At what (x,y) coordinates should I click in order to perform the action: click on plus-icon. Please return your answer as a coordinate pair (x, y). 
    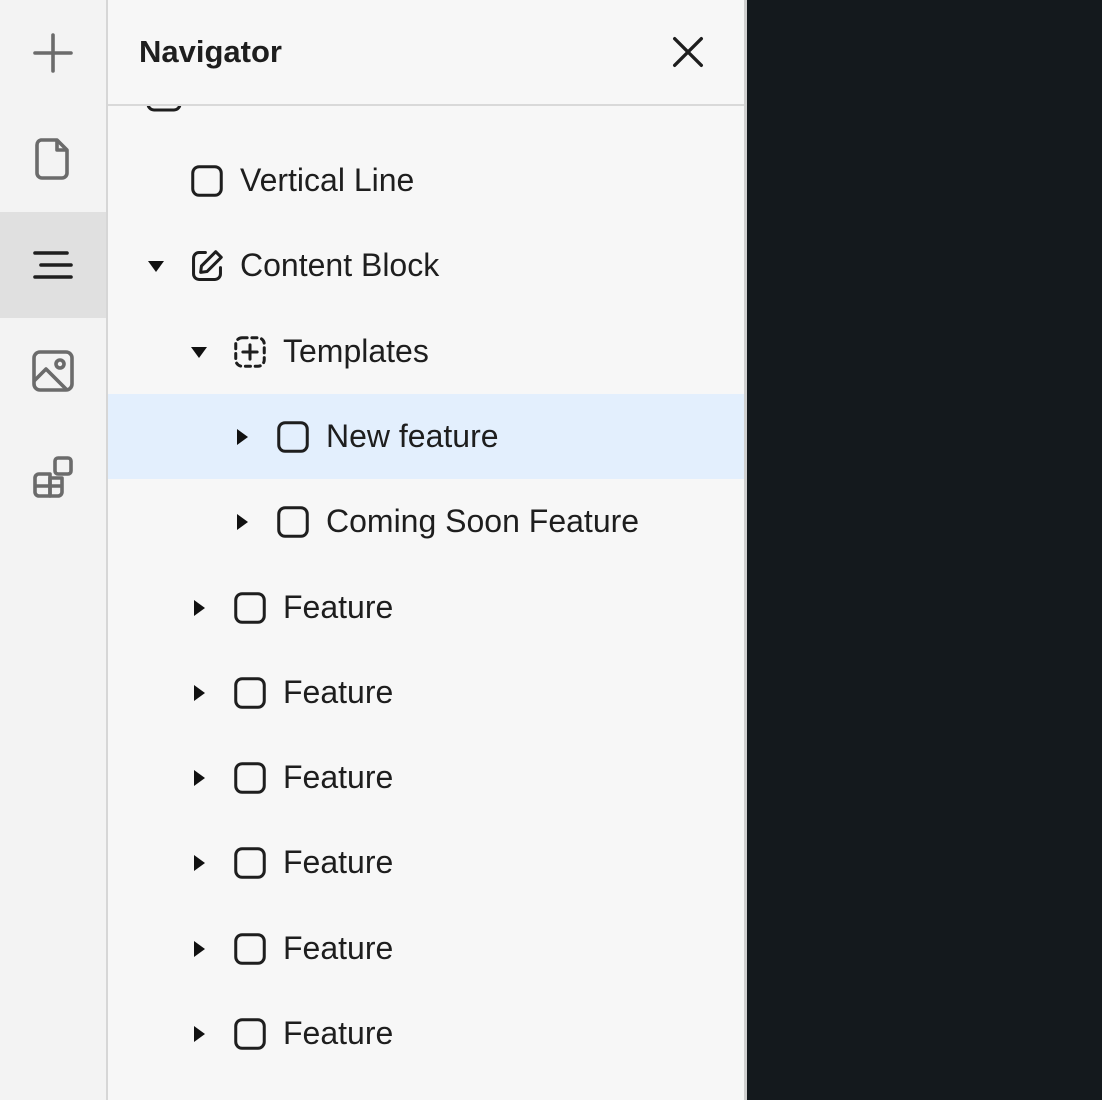
    Looking at the image, I should click on (53, 53).